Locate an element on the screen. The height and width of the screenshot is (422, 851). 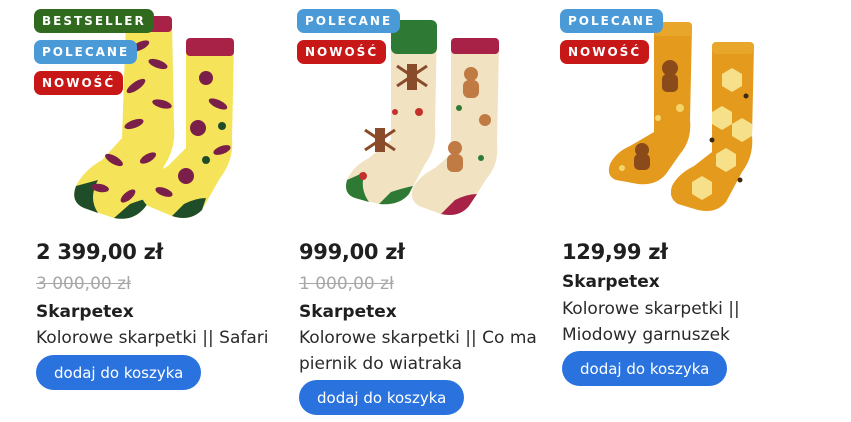
product-price: 129,99 zł is located at coordinates (615, 252).